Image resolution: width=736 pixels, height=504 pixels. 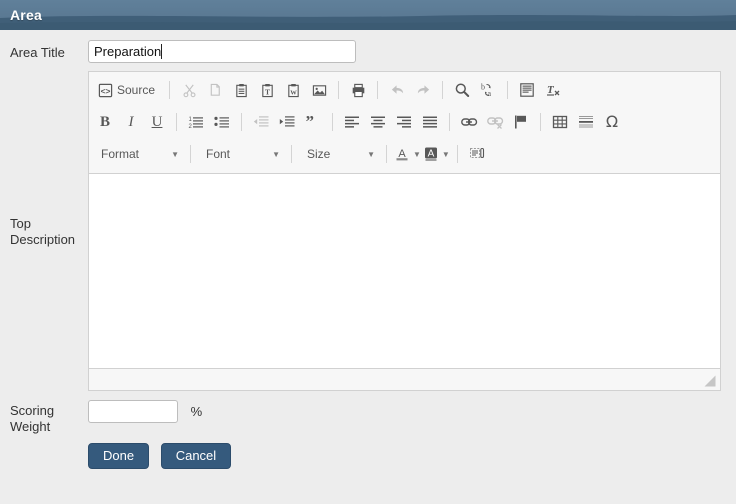 I want to click on bulleted-list-button, so click(x=222, y=122).